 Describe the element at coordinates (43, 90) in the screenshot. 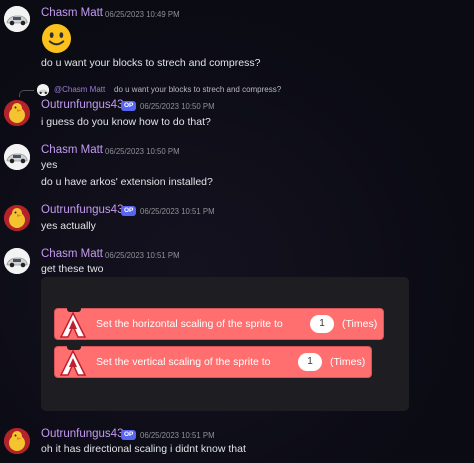

I see `reply-avatar-car-icon` at that location.